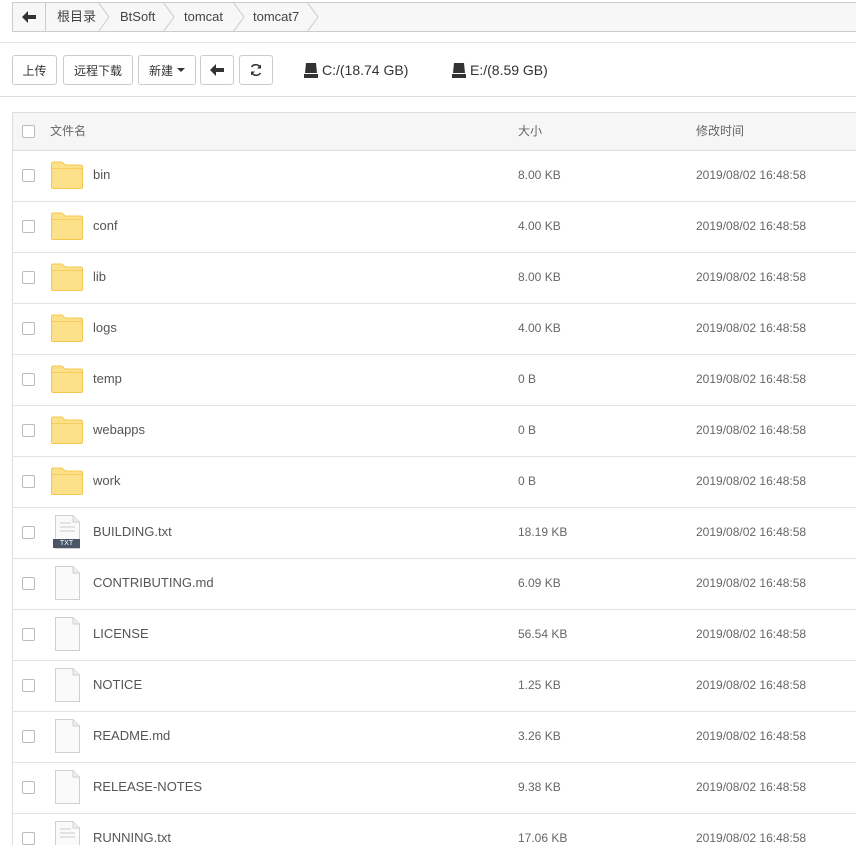  I want to click on back-button, so click(29, 17).